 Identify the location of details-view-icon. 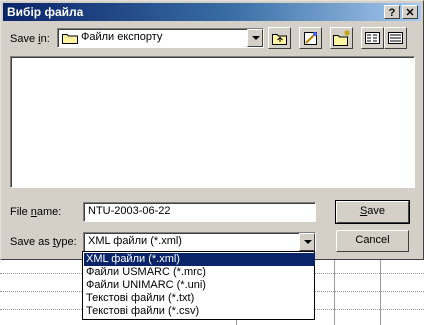
(395, 38).